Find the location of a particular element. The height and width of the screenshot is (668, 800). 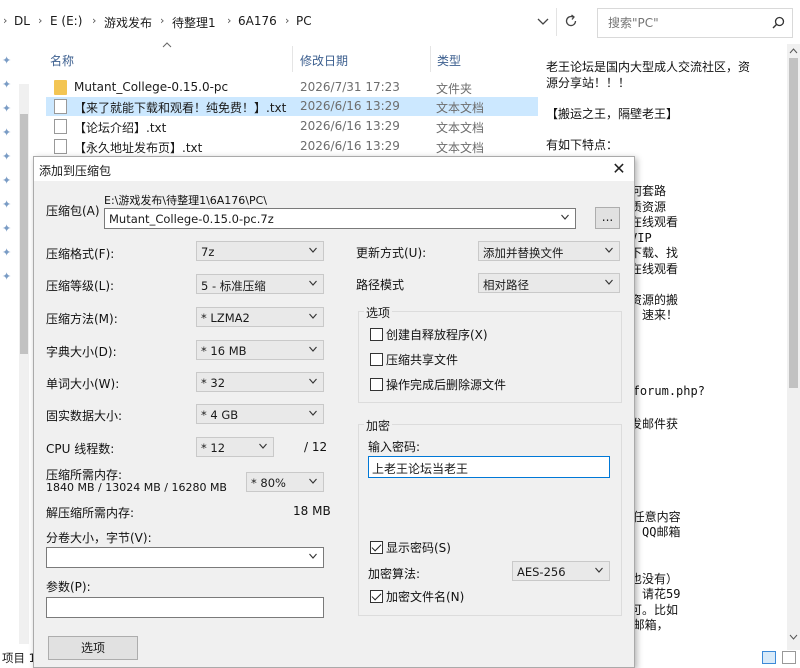

search-input is located at coordinates (683, 23).